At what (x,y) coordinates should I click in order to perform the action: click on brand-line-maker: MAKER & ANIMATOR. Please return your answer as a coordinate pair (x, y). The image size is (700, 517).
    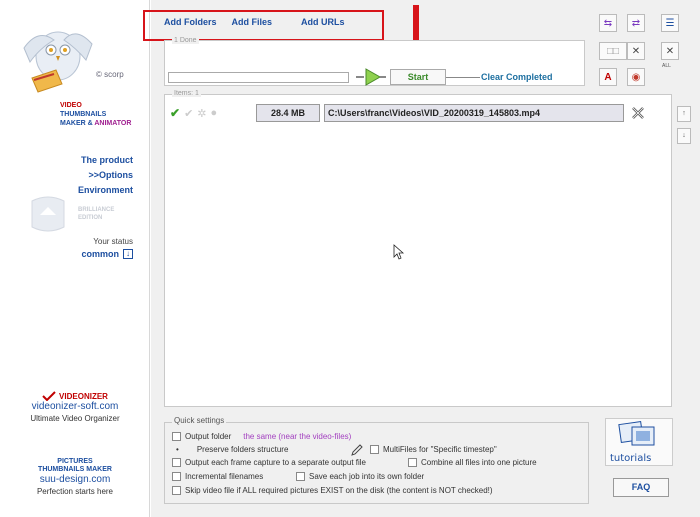
    Looking at the image, I should click on (95, 123).